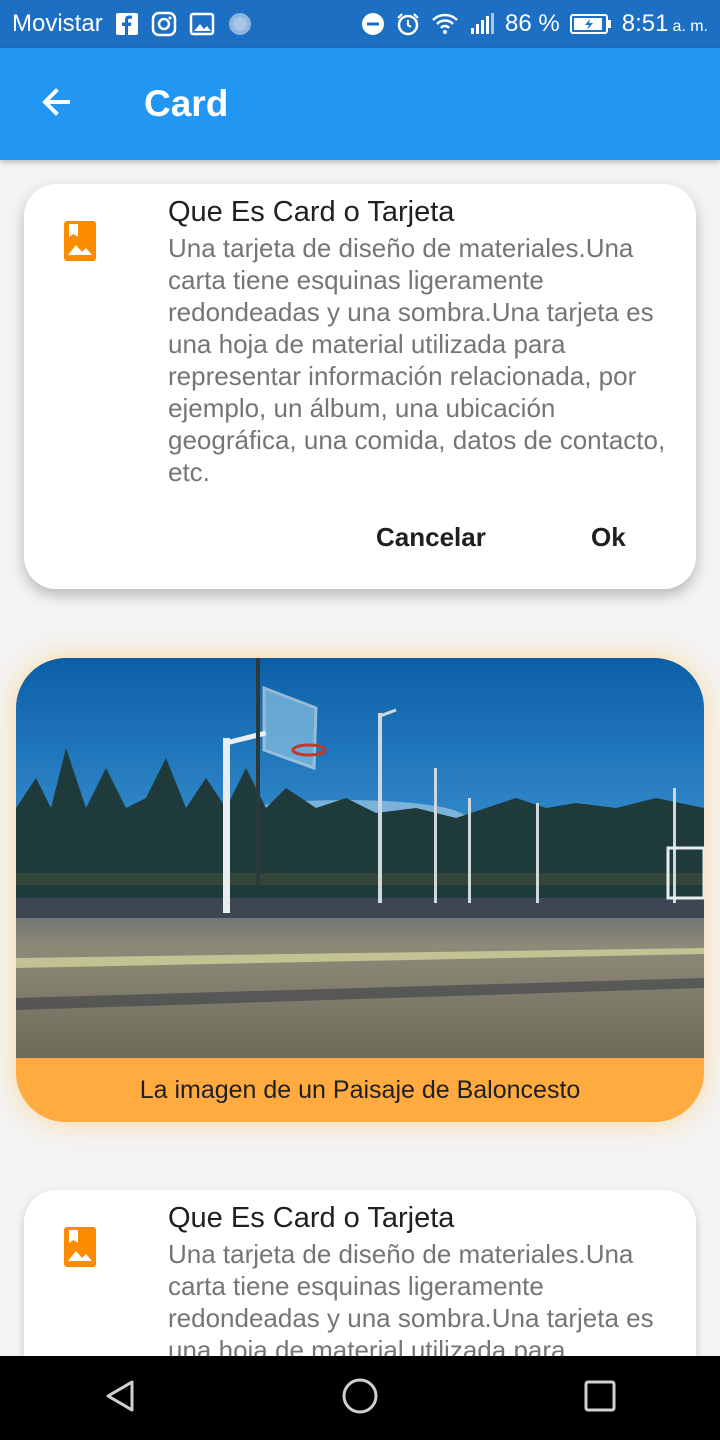 This screenshot has height=1440, width=720. I want to click on nav-home-button, so click(360, 1398).